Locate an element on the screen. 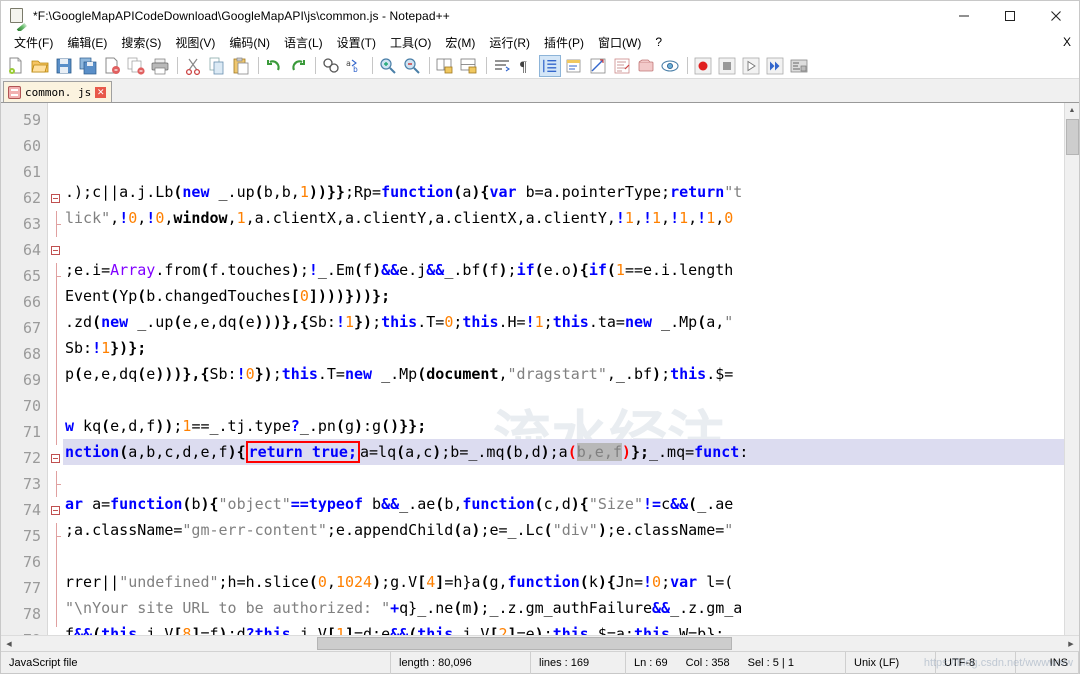 The image size is (1080, 674). maximize-button is located at coordinates (1010, 16).